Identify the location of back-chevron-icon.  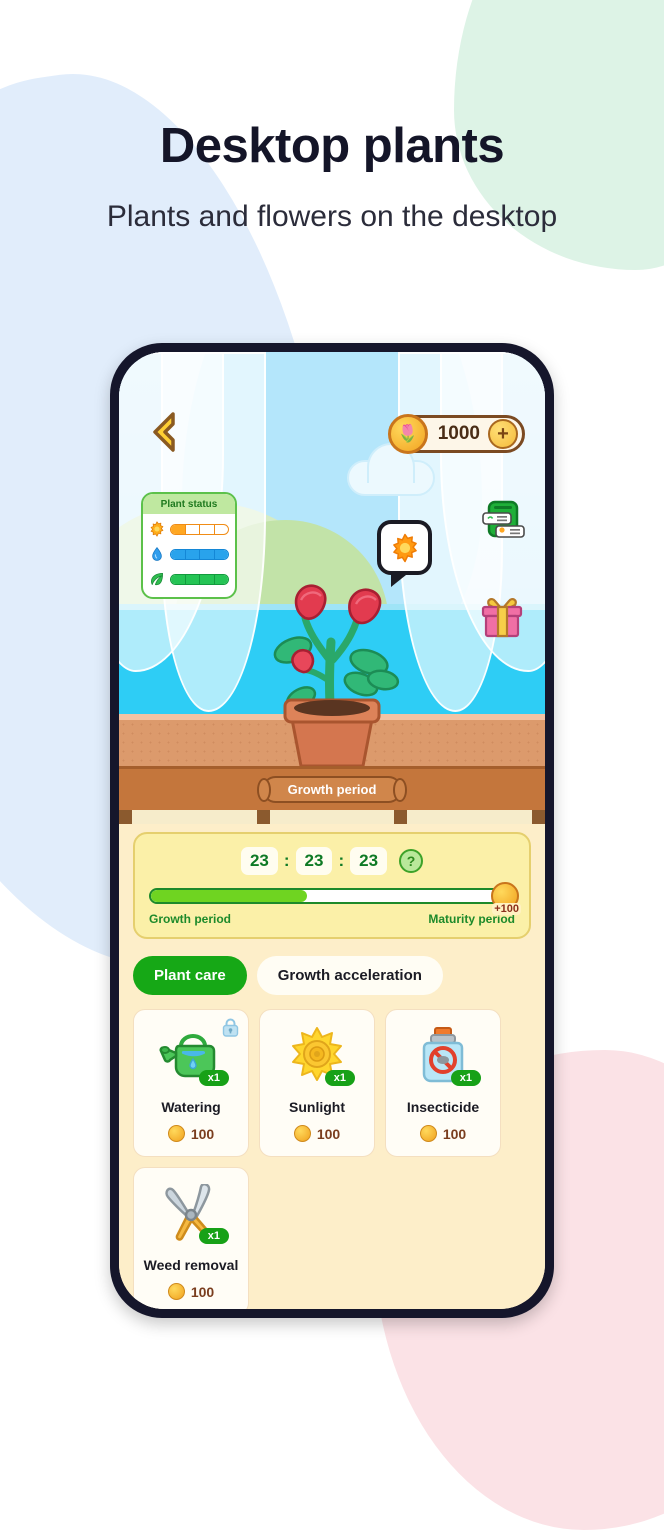
(164, 432).